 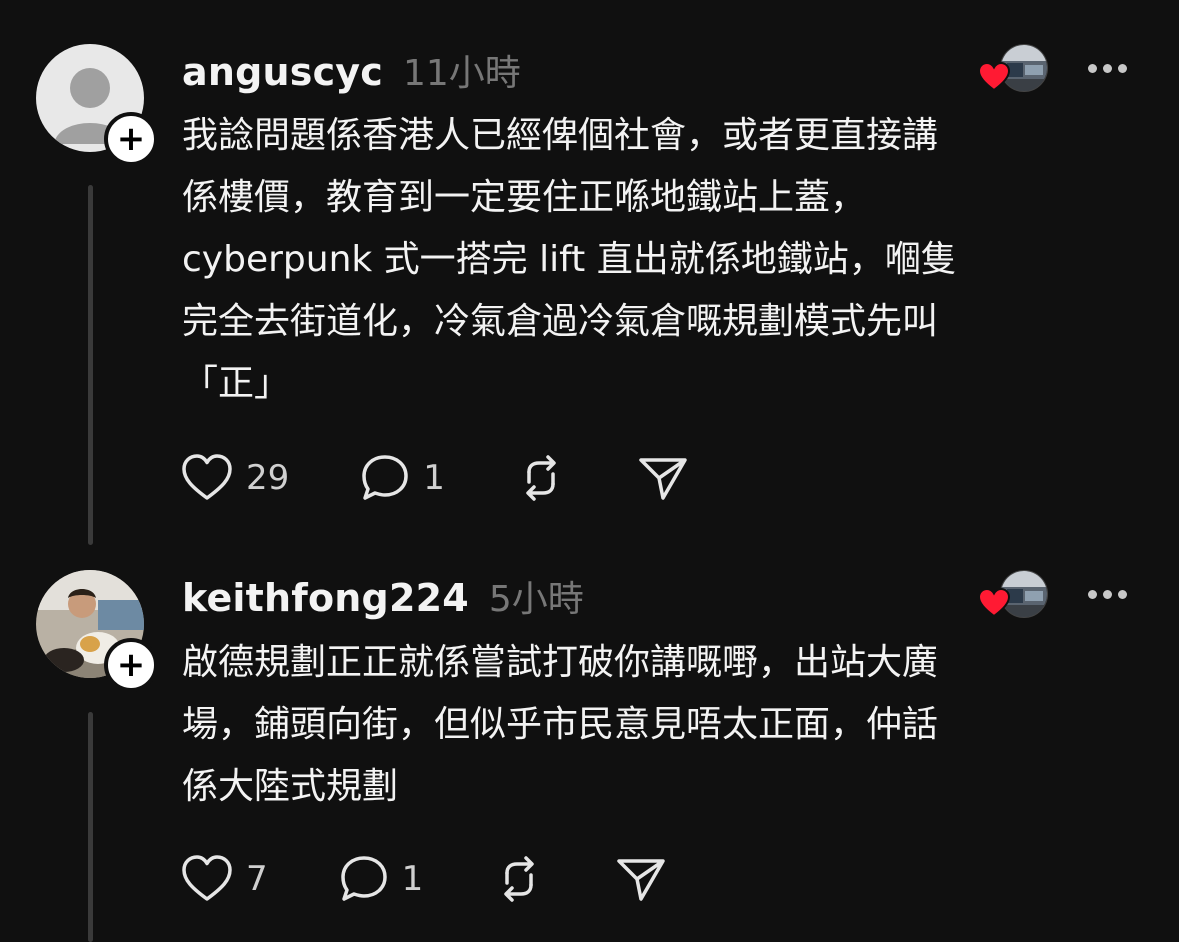 What do you see at coordinates (257, 879) in the screenshot?
I see `like-count: 7` at bounding box center [257, 879].